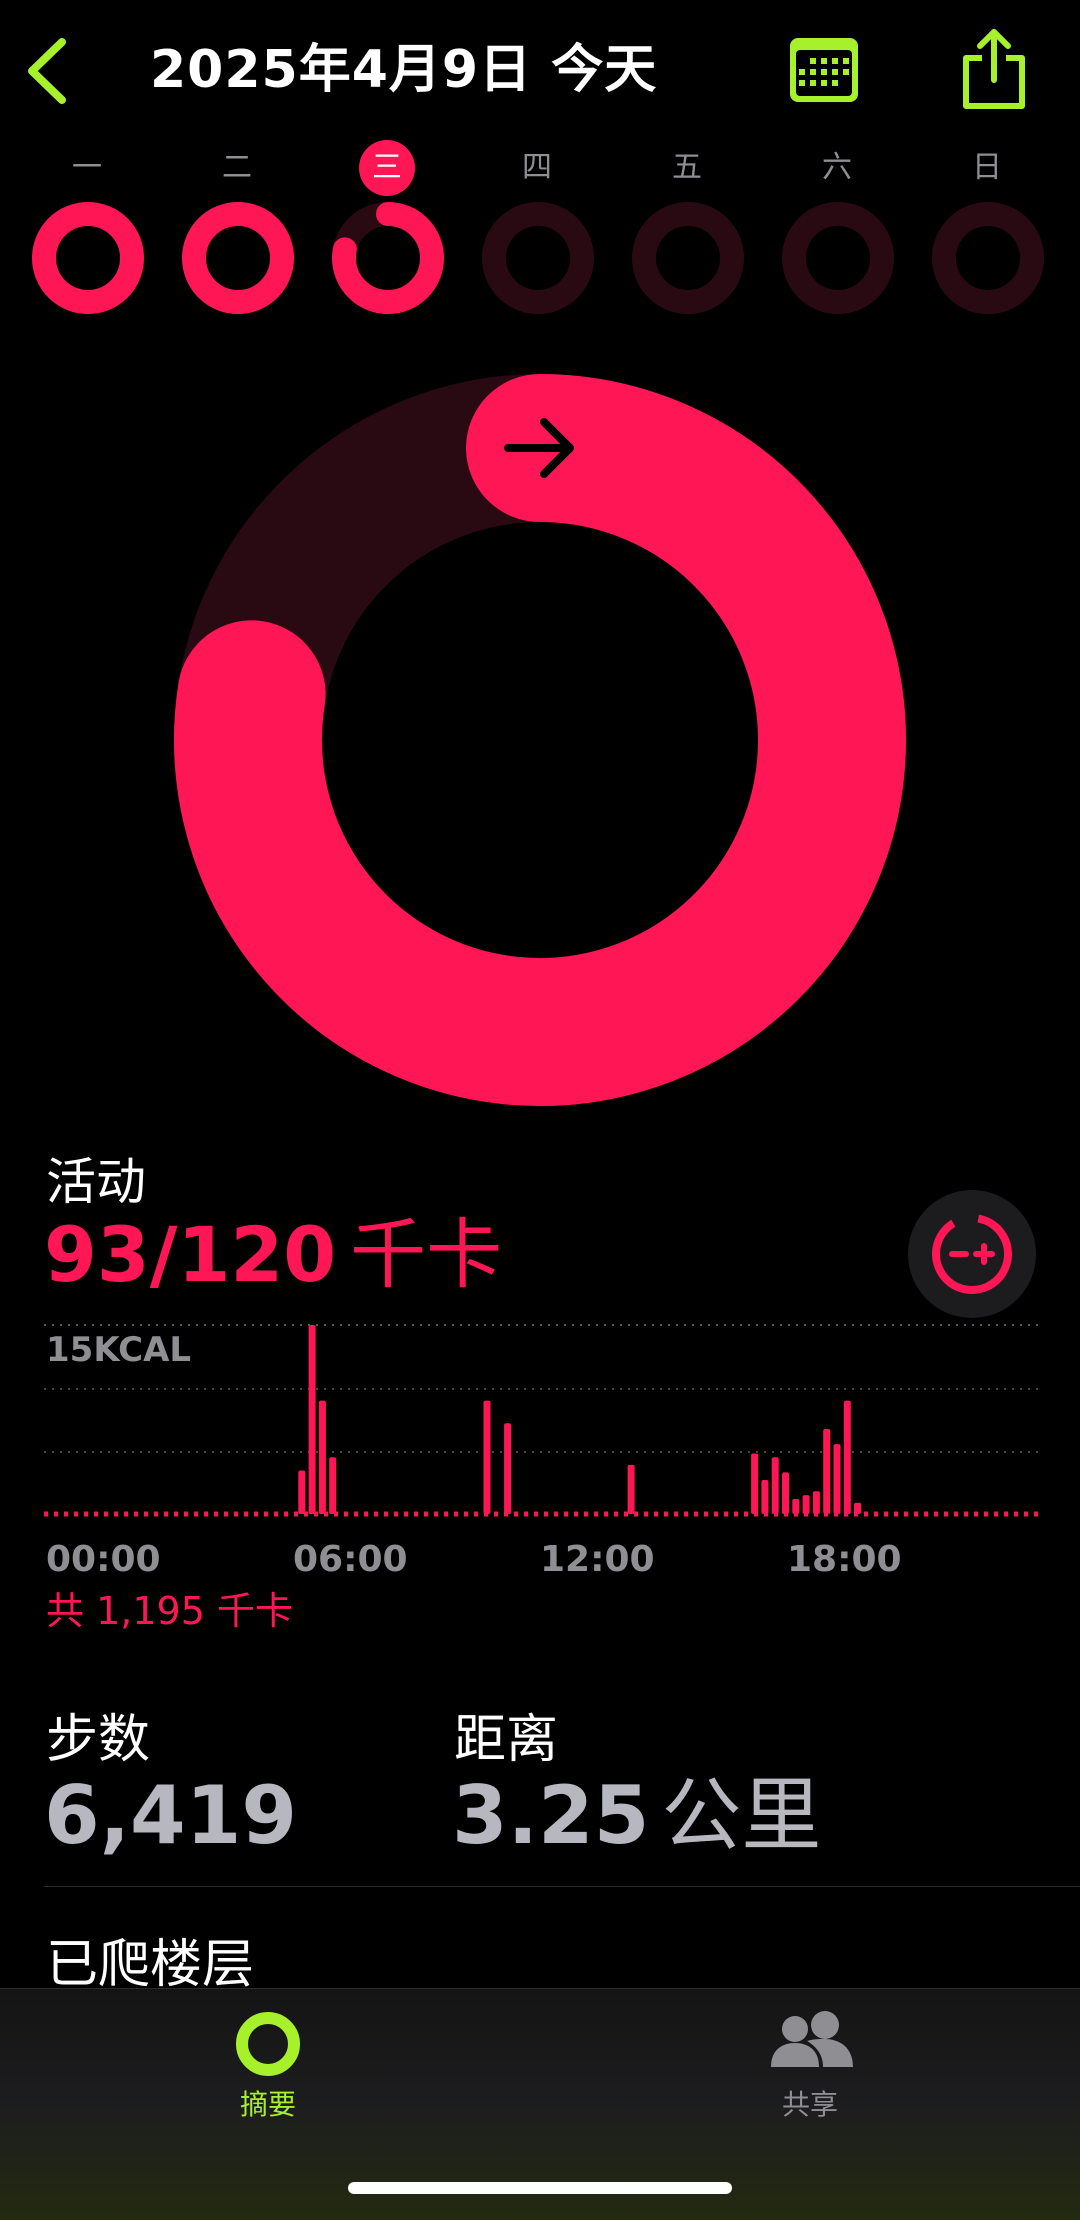 Image resolution: width=1080 pixels, height=2220 pixels. What do you see at coordinates (687, 167) in the screenshot?
I see `day-label: 五` at bounding box center [687, 167].